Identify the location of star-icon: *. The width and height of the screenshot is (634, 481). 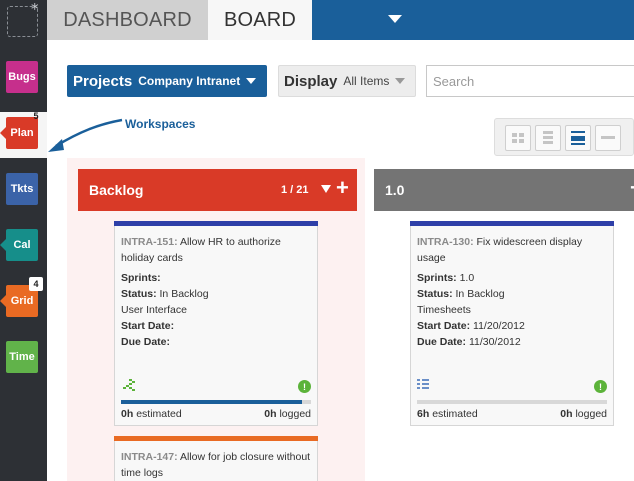
(35, 9).